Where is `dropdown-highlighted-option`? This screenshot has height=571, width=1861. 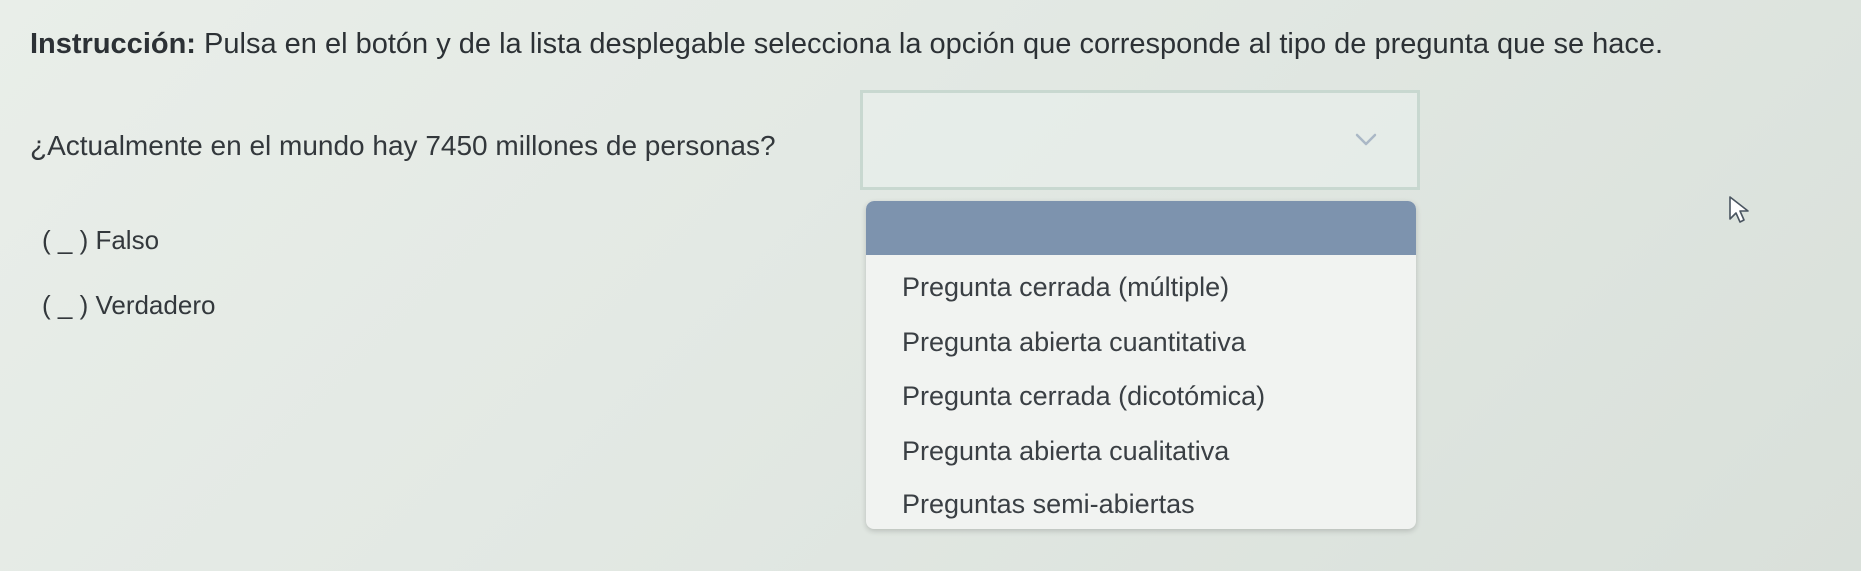 dropdown-highlighted-option is located at coordinates (1141, 228).